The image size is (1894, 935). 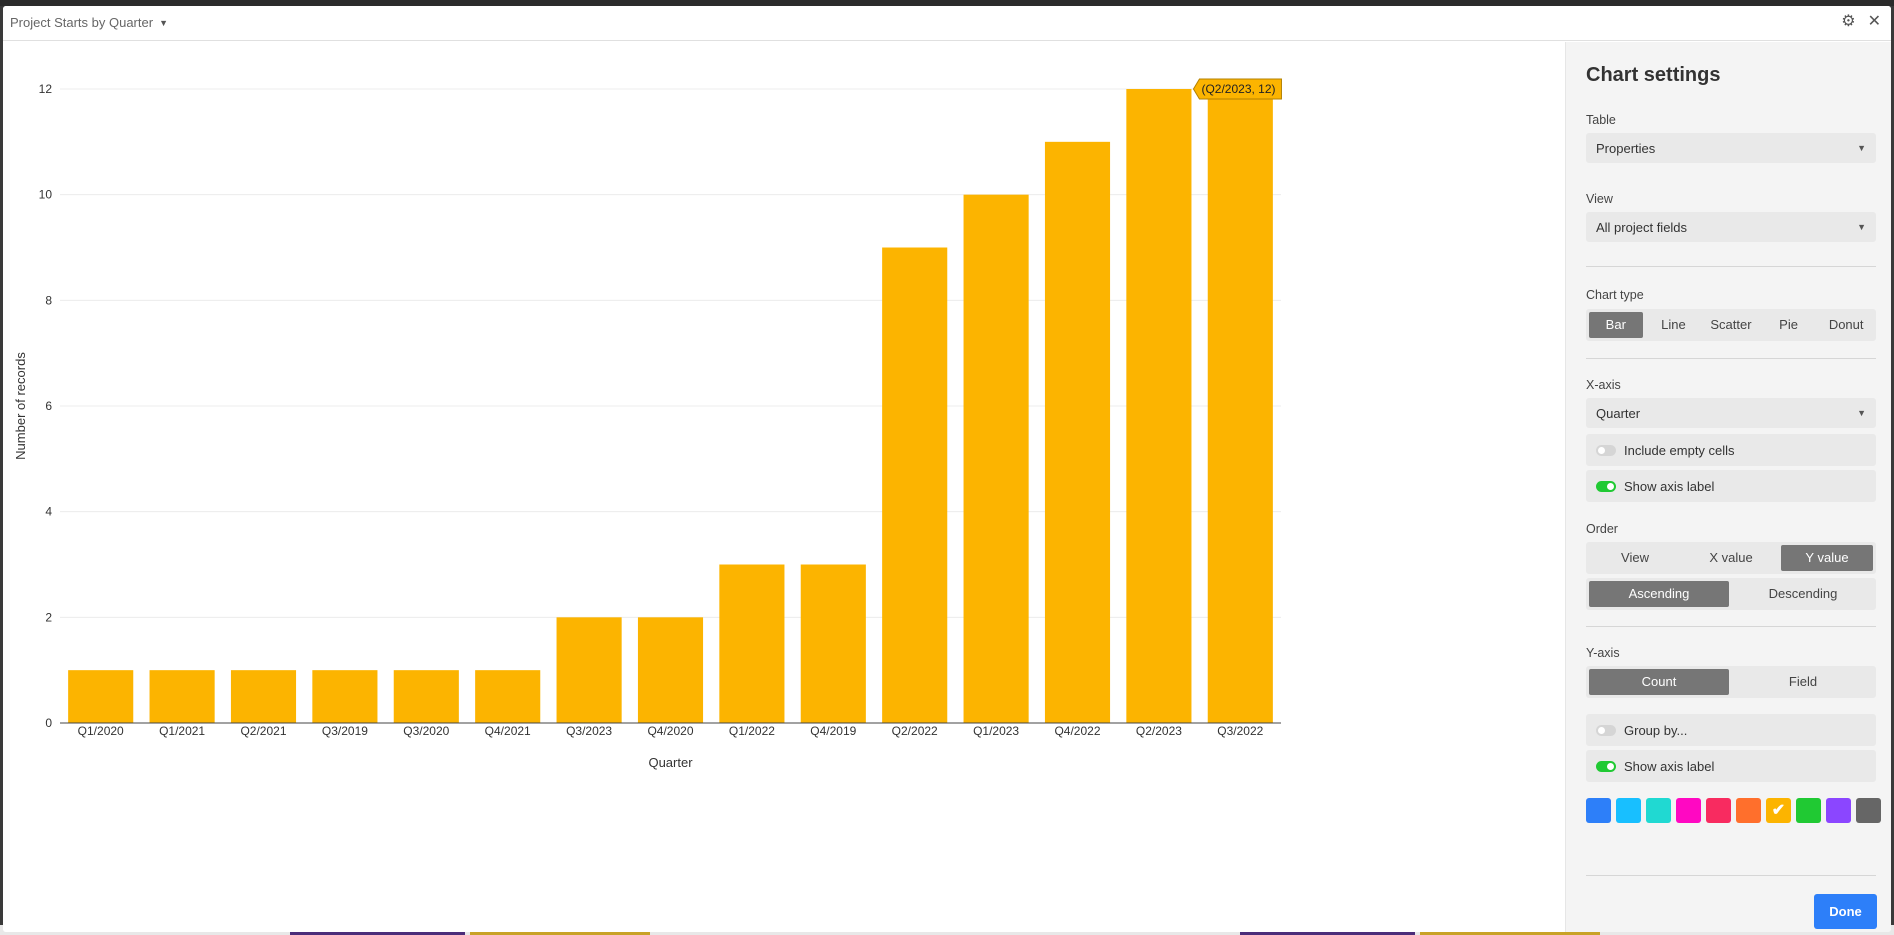 I want to click on order-by-view: View, so click(x=1635, y=558).